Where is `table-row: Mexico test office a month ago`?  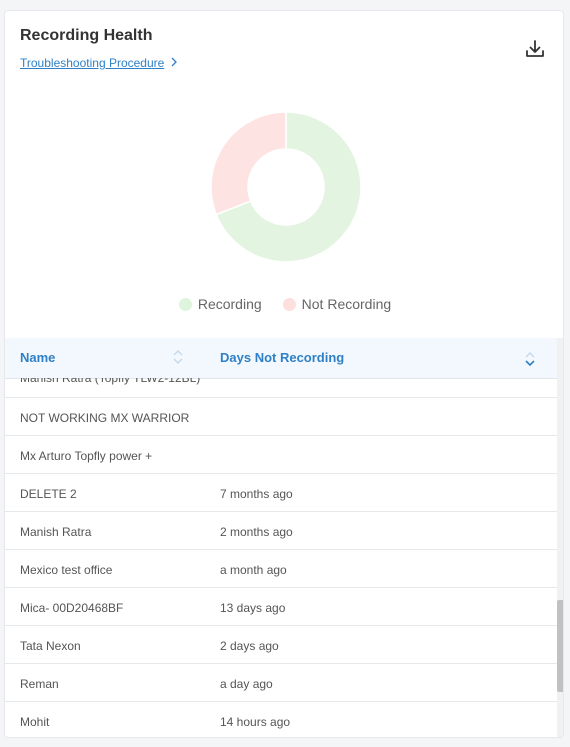 table-row: Mexico test office a month ago is located at coordinates (281, 569).